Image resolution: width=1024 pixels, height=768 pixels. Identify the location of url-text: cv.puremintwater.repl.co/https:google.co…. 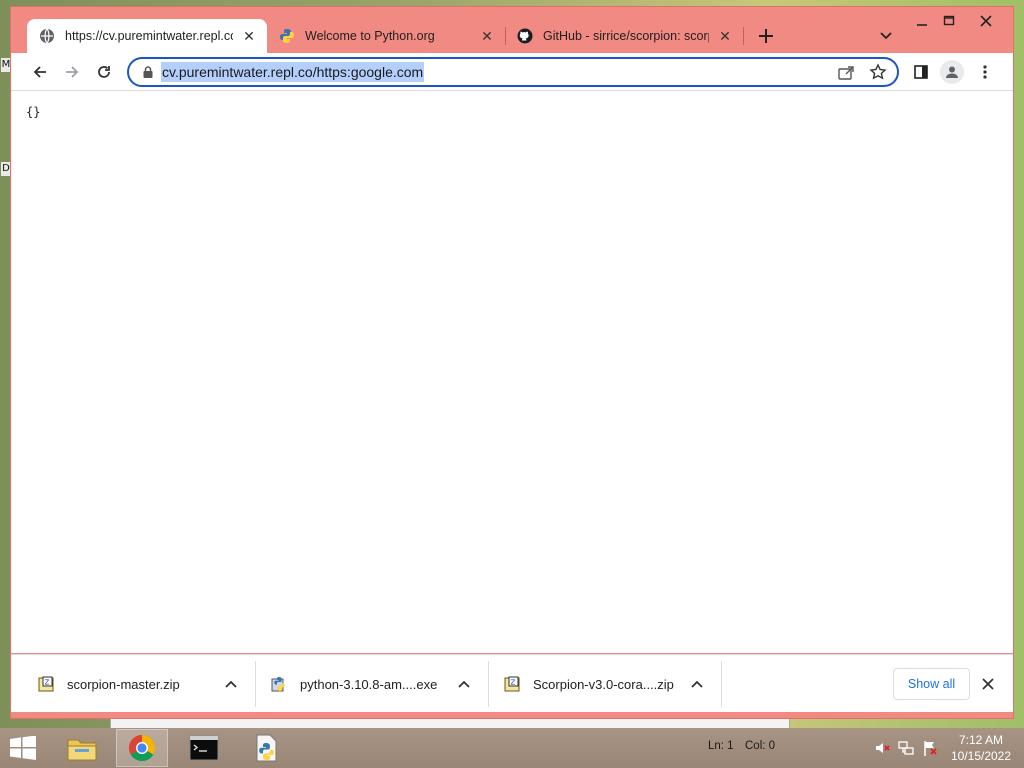
(293, 72).